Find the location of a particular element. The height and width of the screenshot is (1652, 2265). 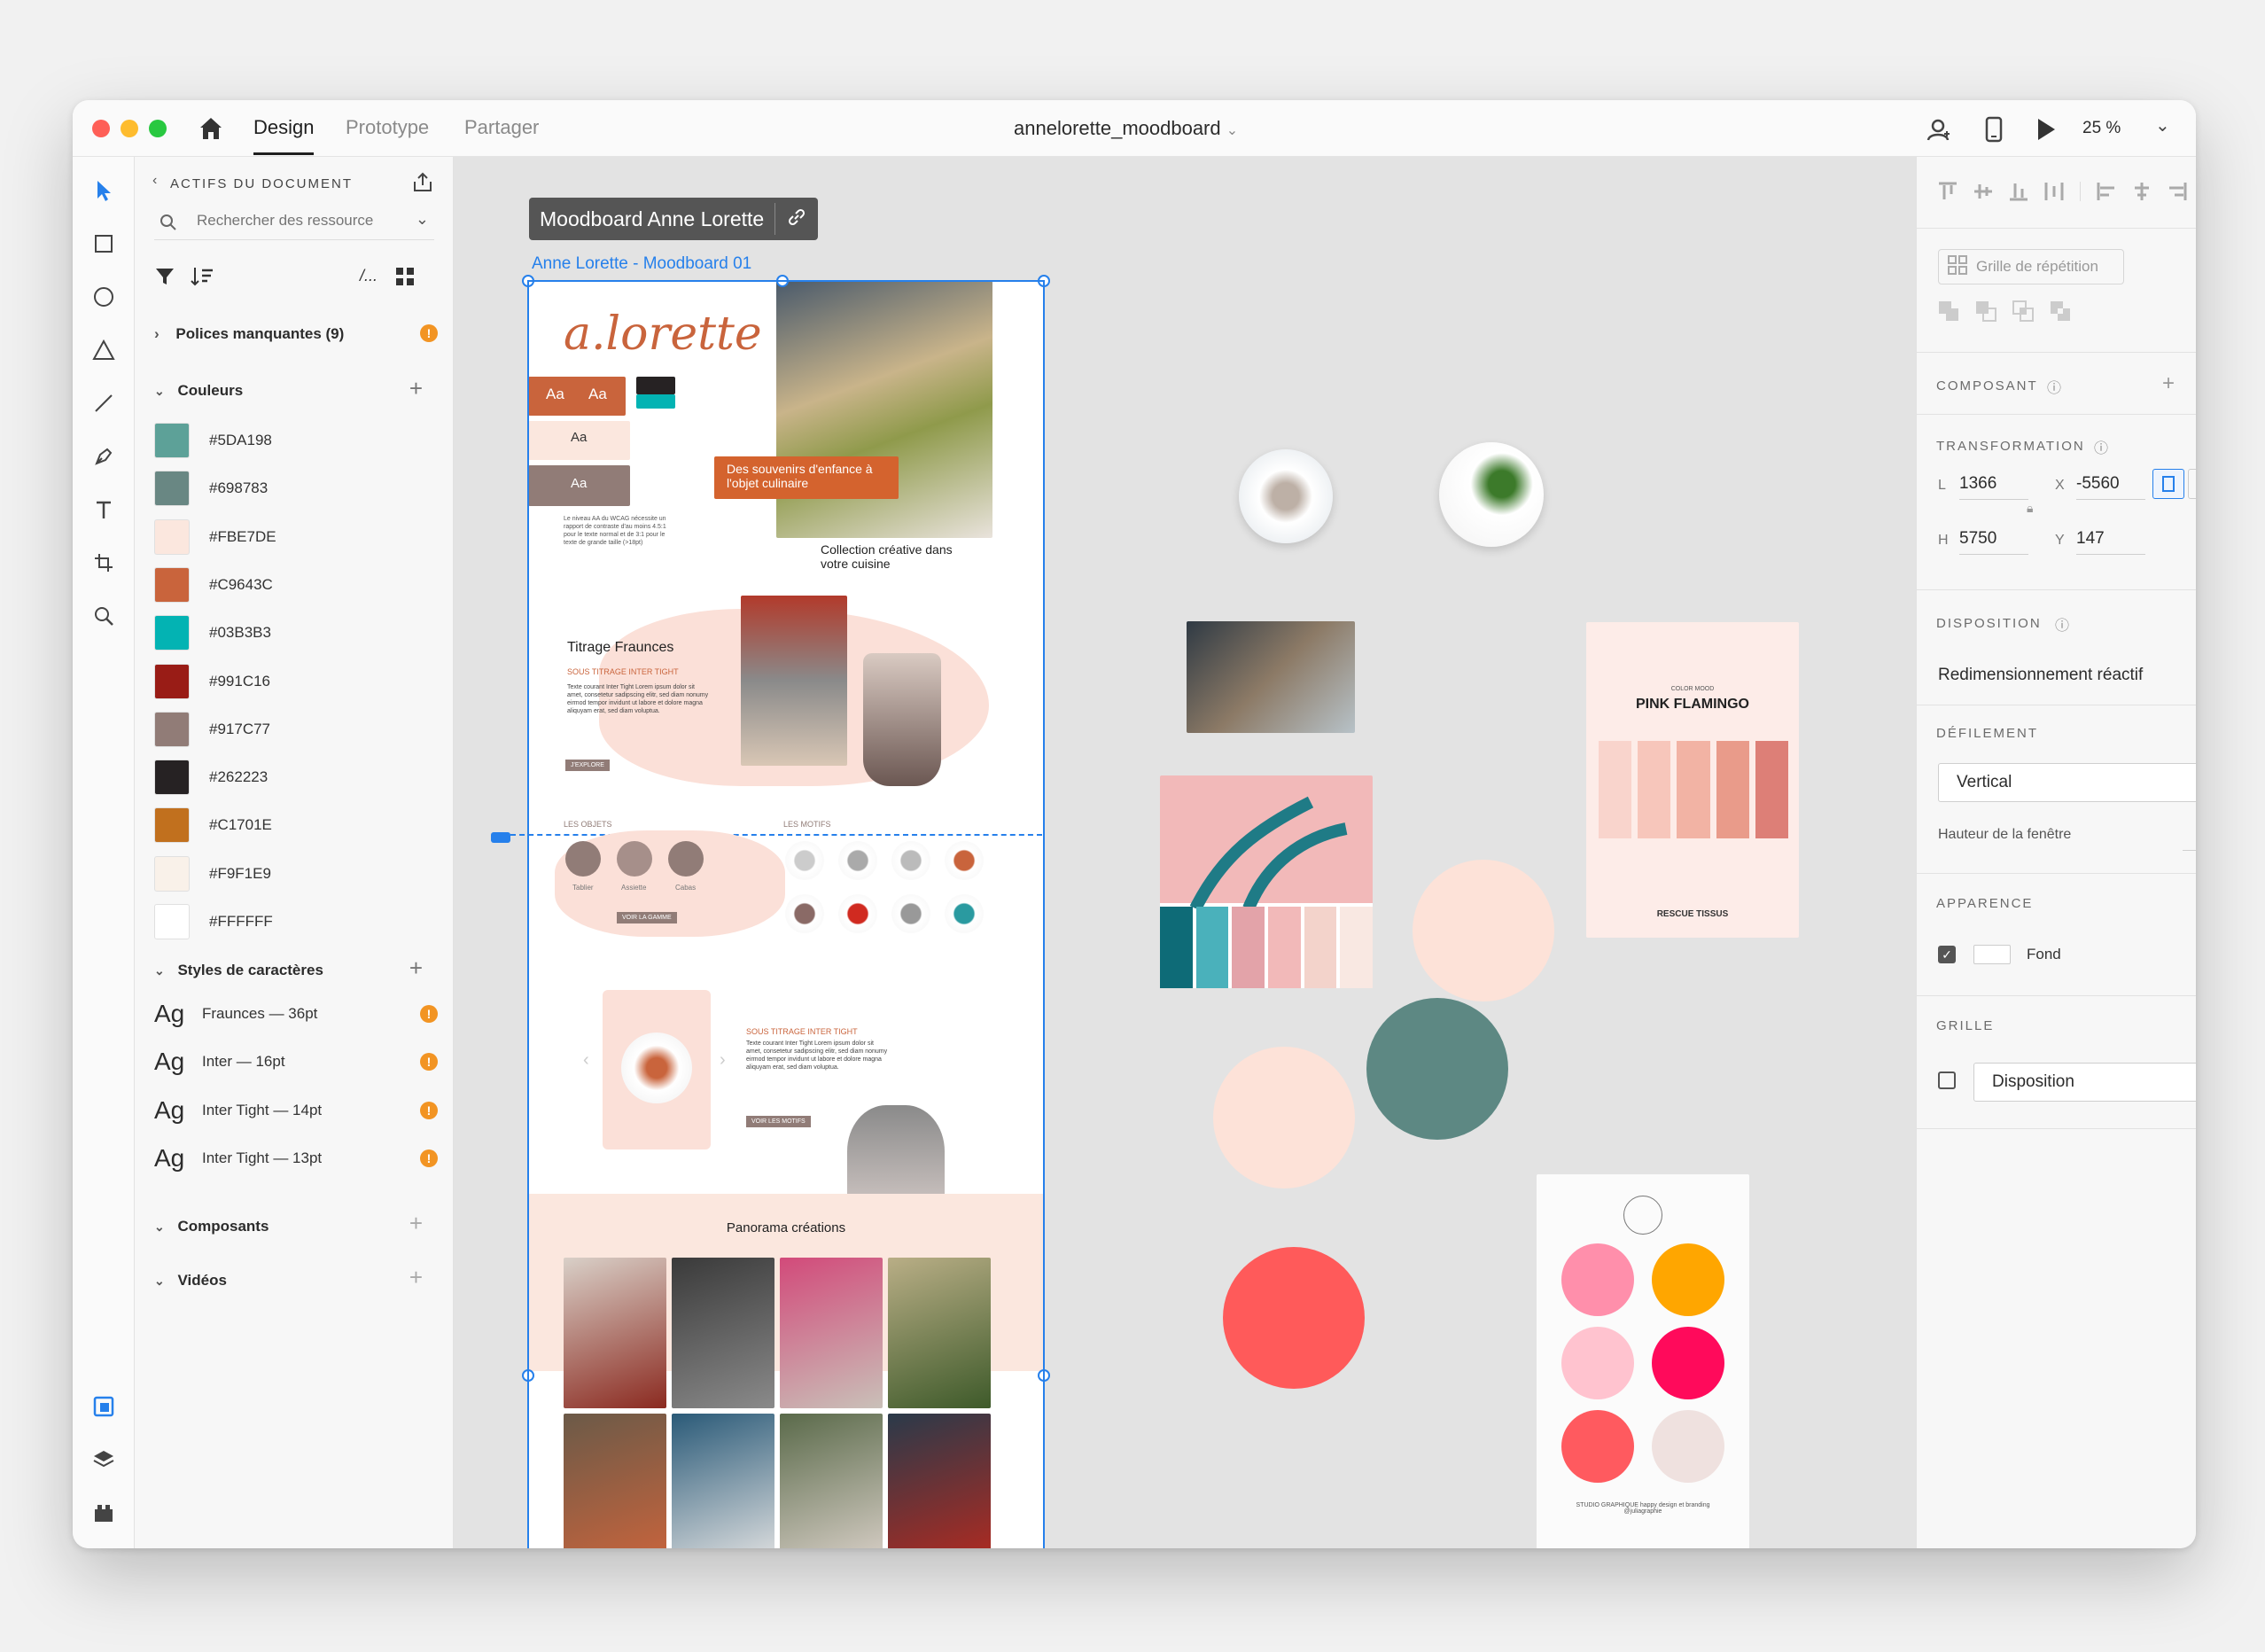

artboard-chip: Moodboard Anne Lorette is located at coordinates (674, 219).